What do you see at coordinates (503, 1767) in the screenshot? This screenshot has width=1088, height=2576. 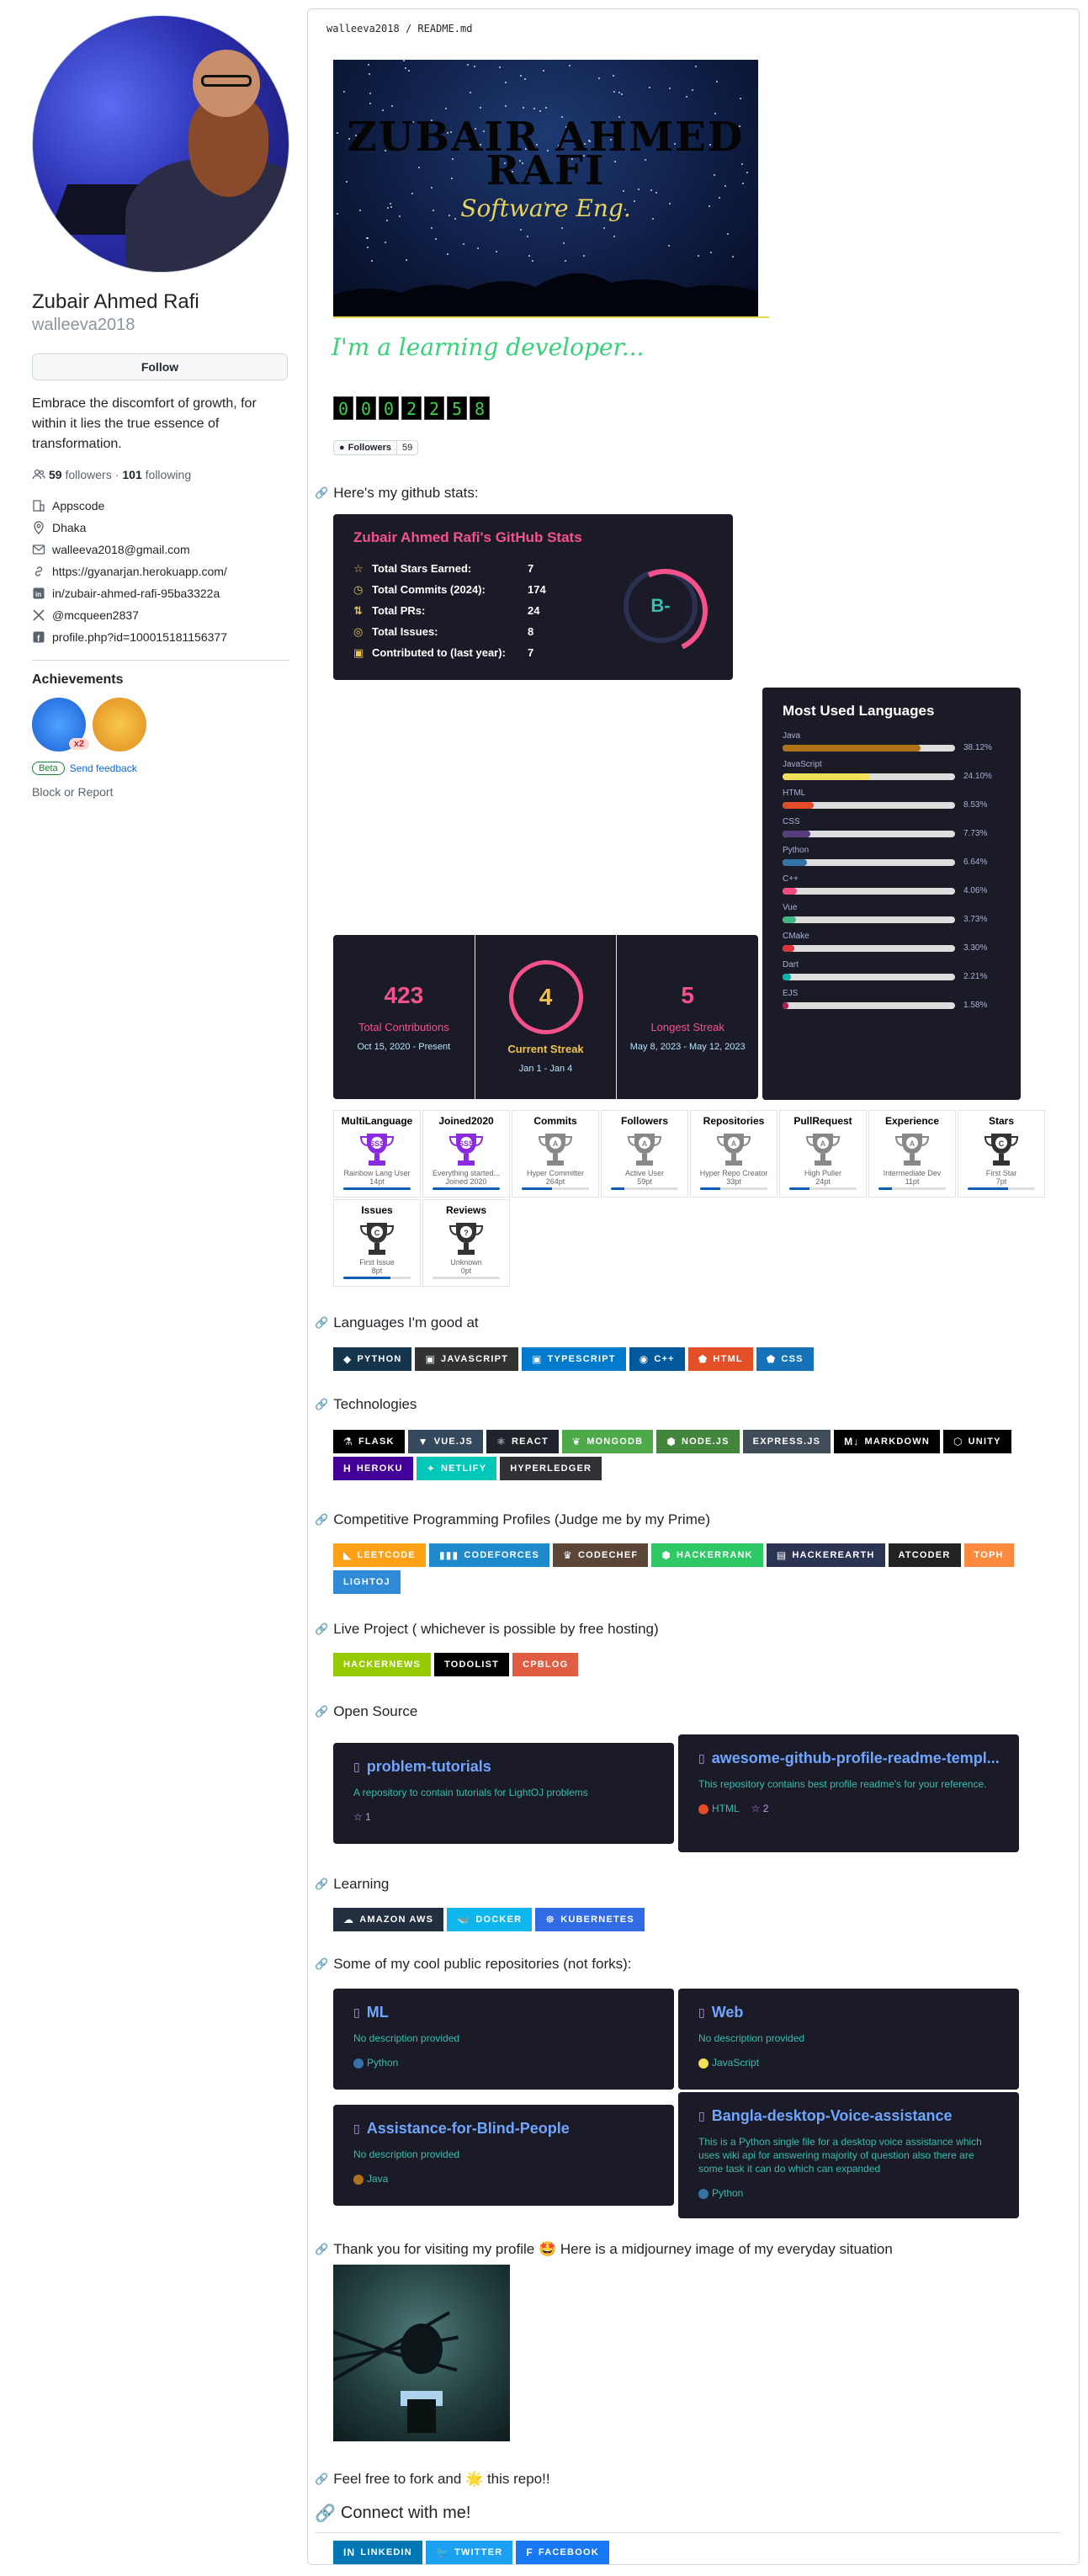 I see `repo-name: ▯ problem-tutorials` at bounding box center [503, 1767].